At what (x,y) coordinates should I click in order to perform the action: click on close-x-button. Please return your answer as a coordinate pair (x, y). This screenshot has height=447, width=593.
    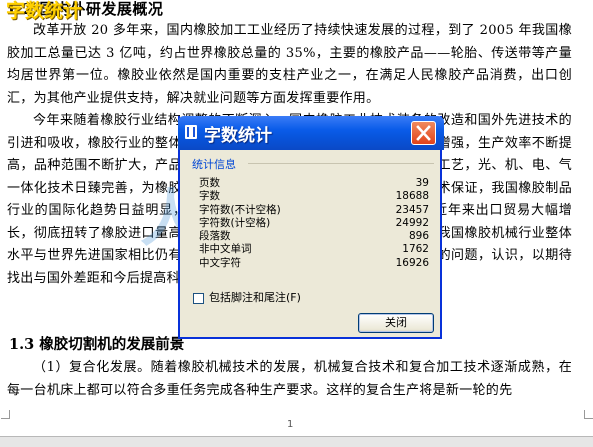
    Looking at the image, I should click on (423, 133).